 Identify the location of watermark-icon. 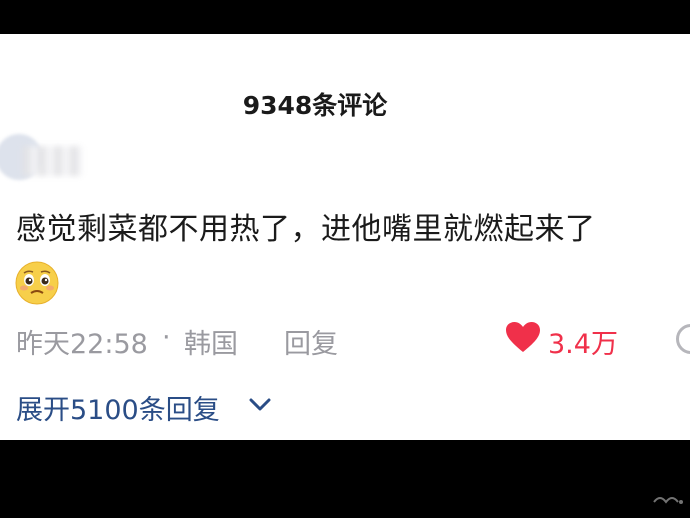
(668, 500).